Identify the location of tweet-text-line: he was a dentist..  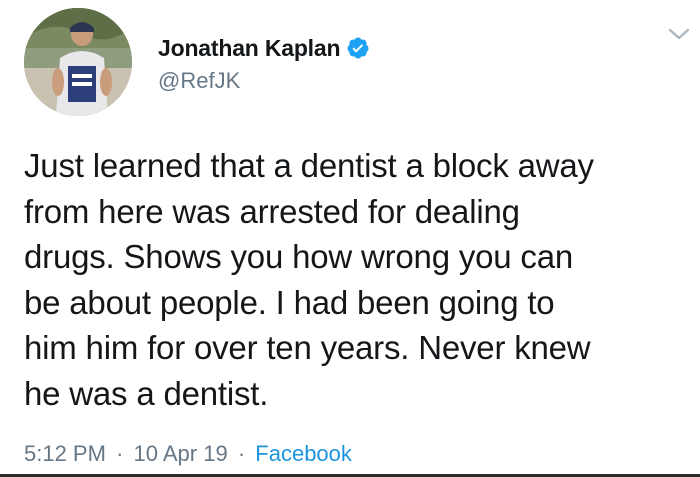
(146, 393).